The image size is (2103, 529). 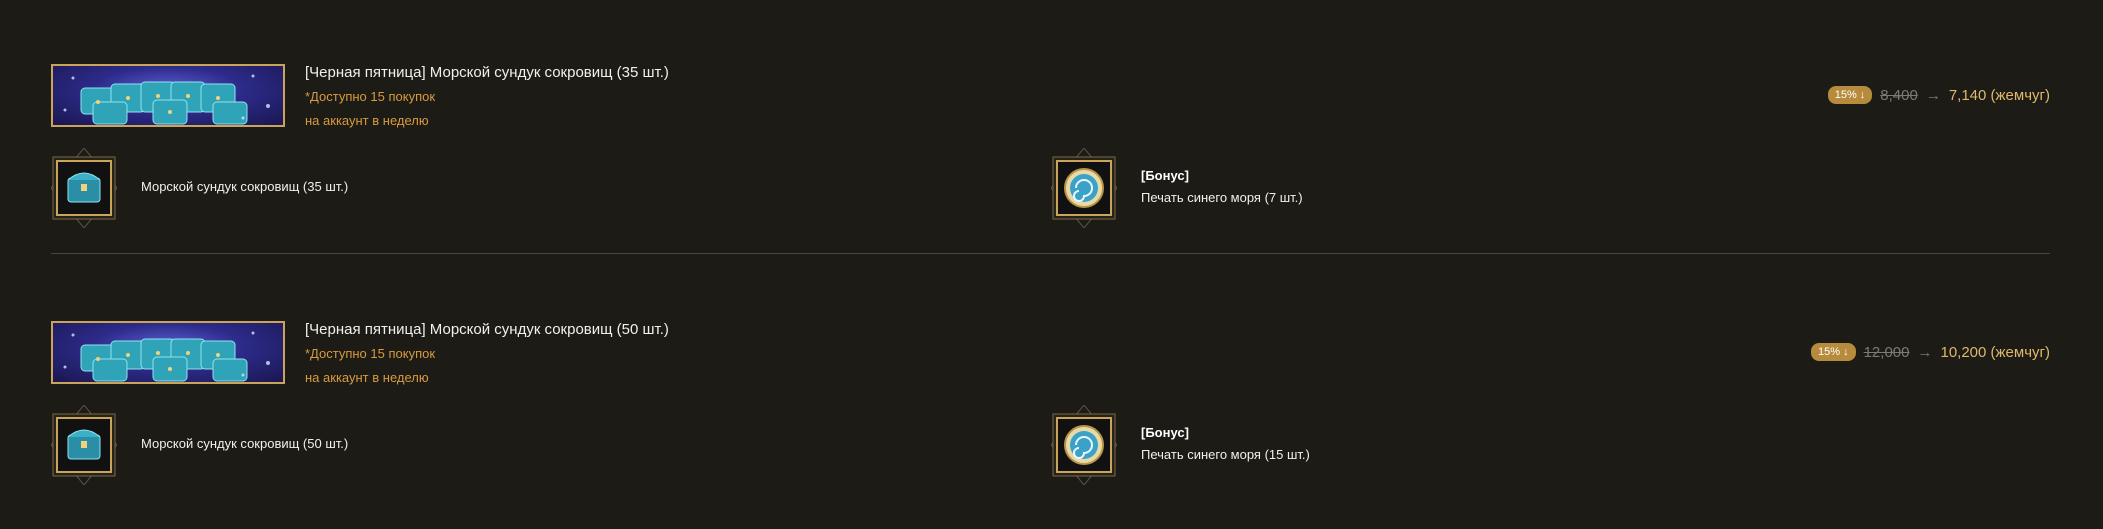 I want to click on old-price: 8,400, so click(x=1899, y=95).